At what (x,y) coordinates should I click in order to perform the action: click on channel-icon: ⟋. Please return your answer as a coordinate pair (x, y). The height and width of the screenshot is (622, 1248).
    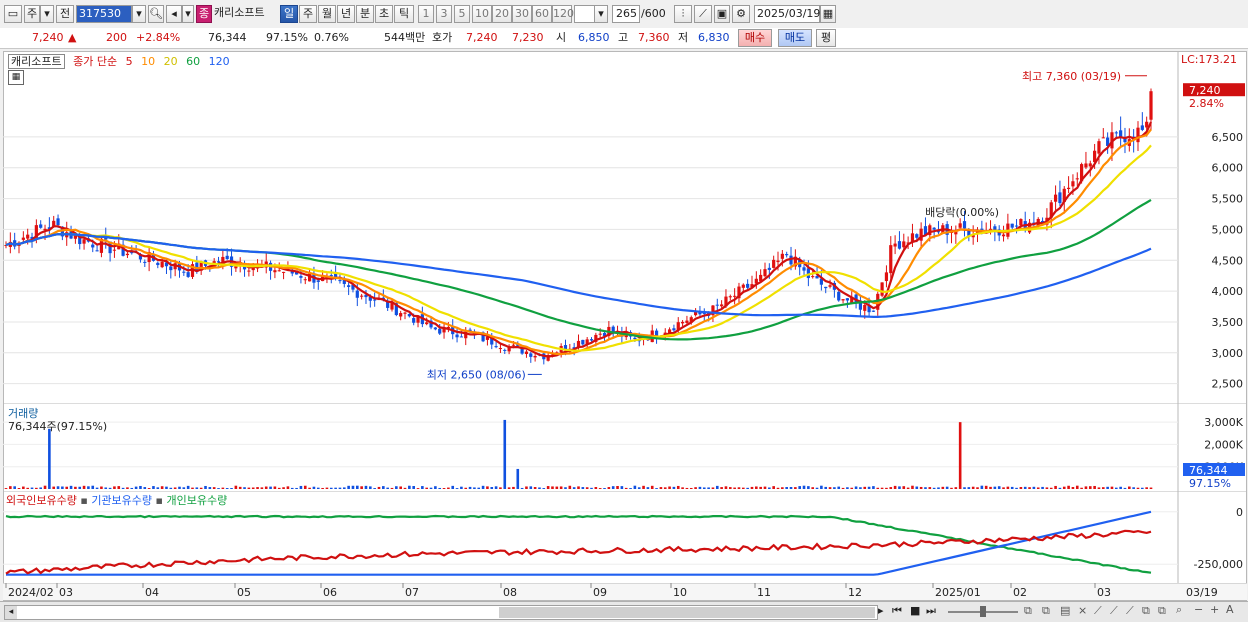
    Looking at the image, I should click on (1130, 611).